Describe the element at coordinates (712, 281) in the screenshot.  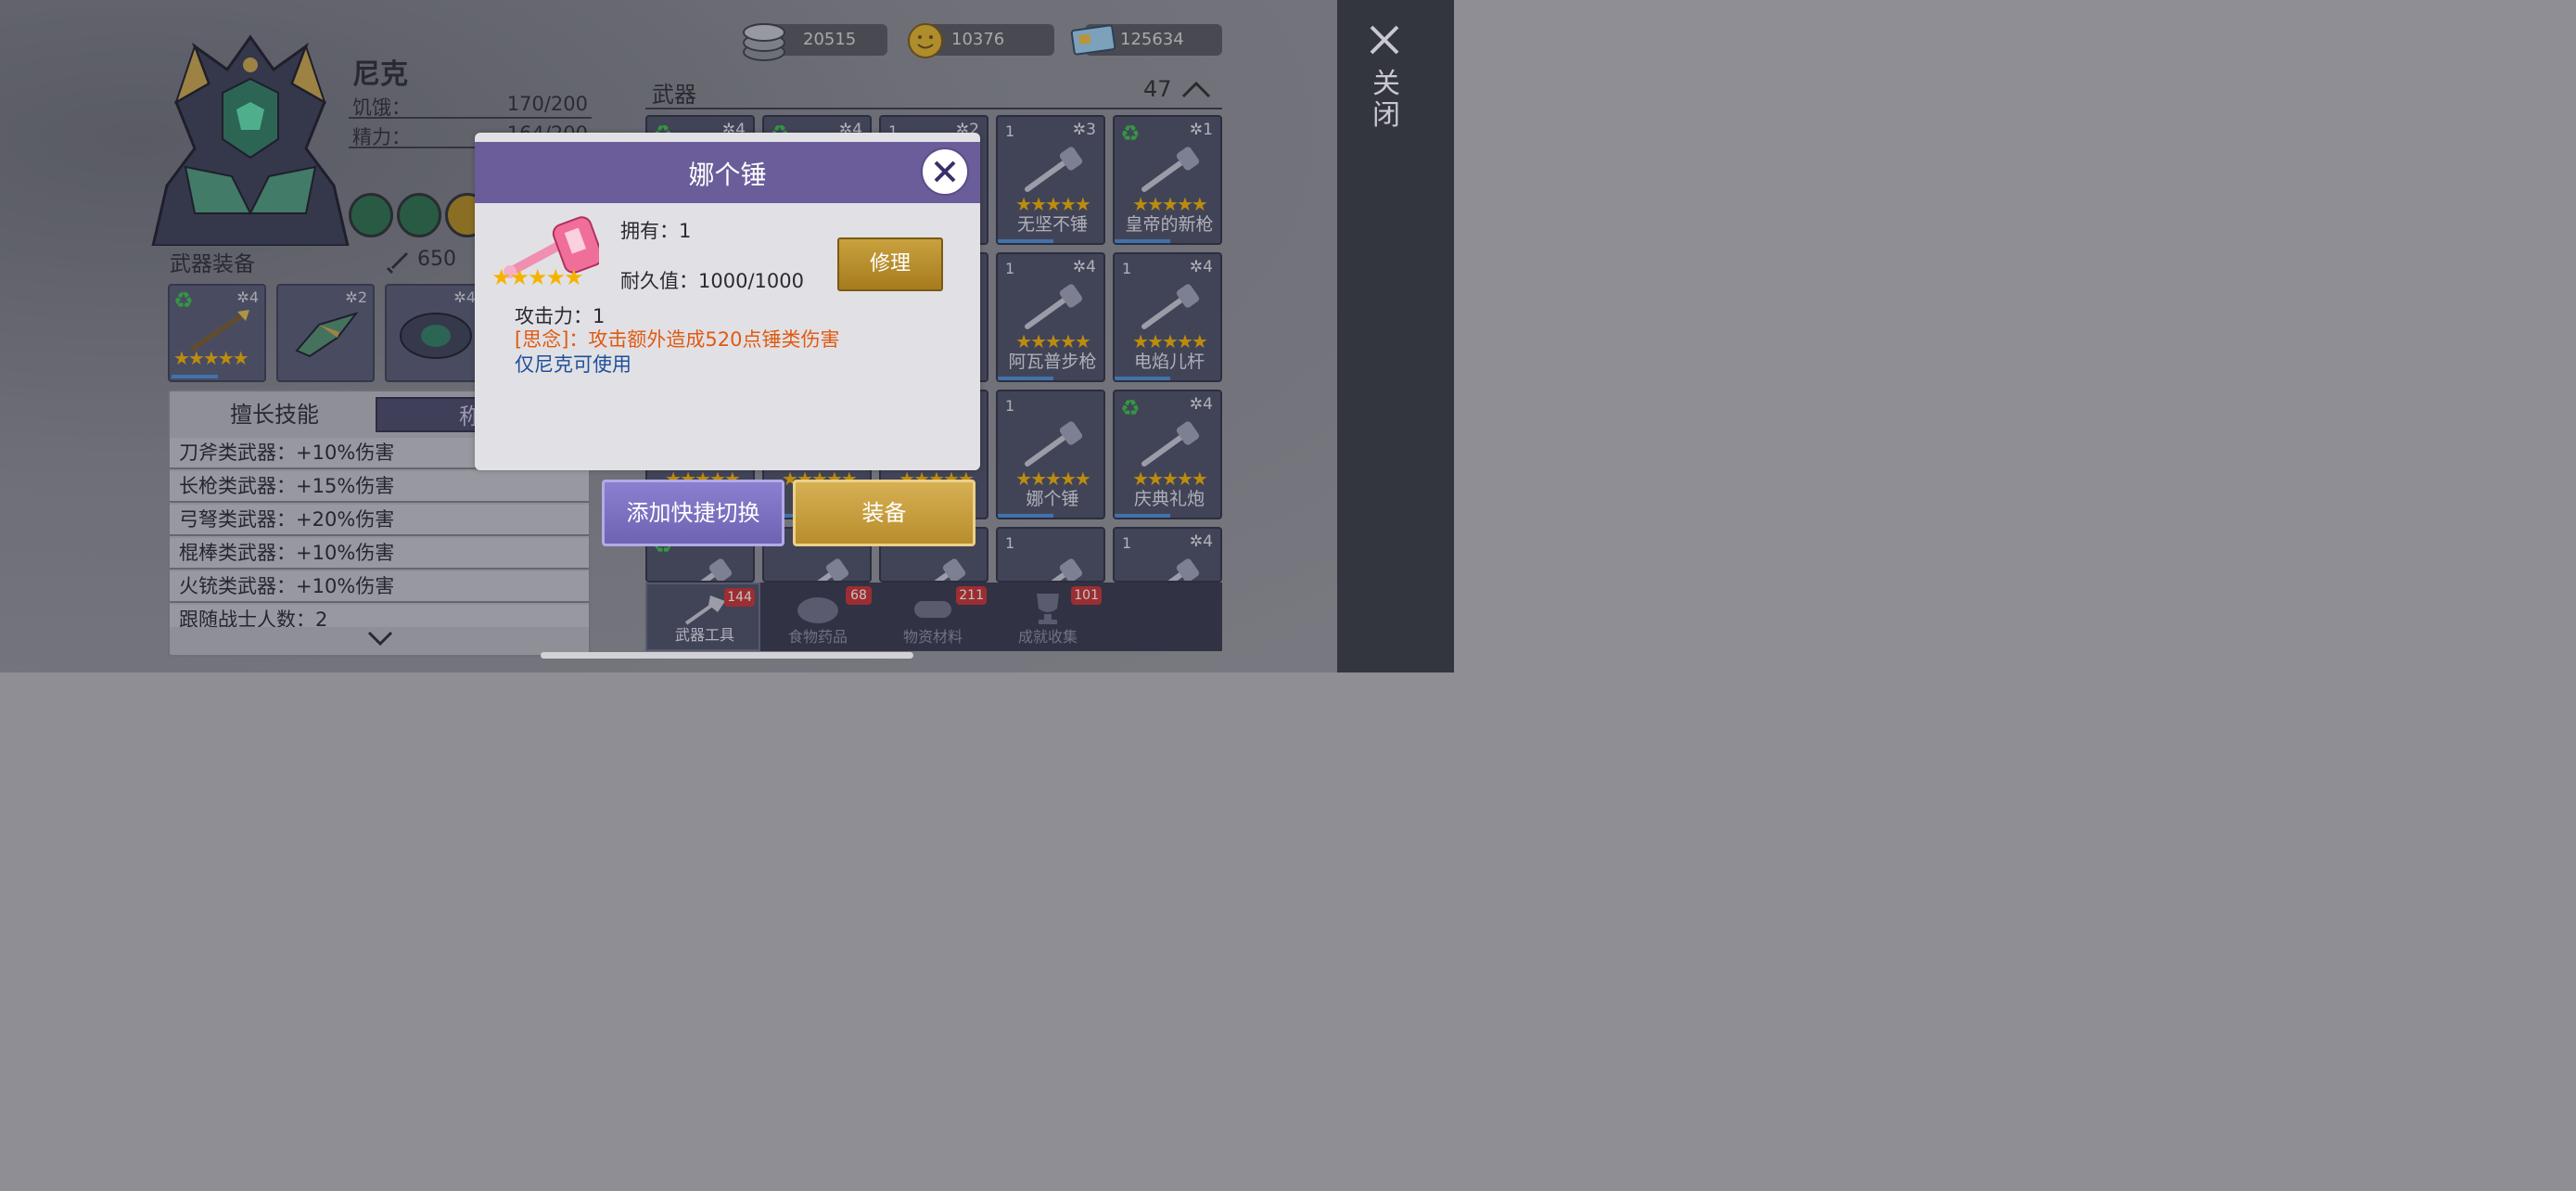
I see `item-durability: 耐久值：1000/1000` at that location.